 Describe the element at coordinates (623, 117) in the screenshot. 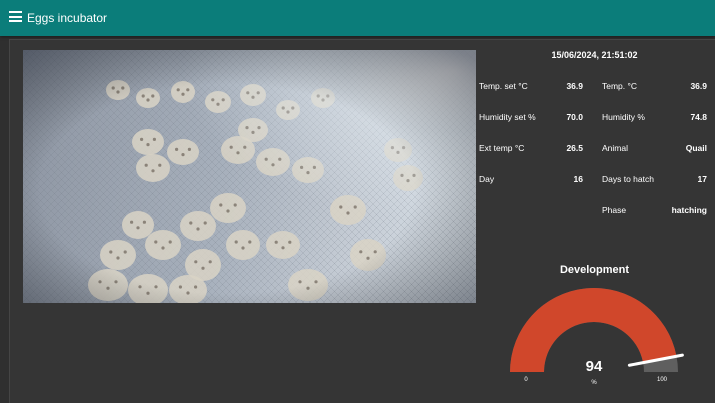

I see `reading-label: Humidity %` at that location.